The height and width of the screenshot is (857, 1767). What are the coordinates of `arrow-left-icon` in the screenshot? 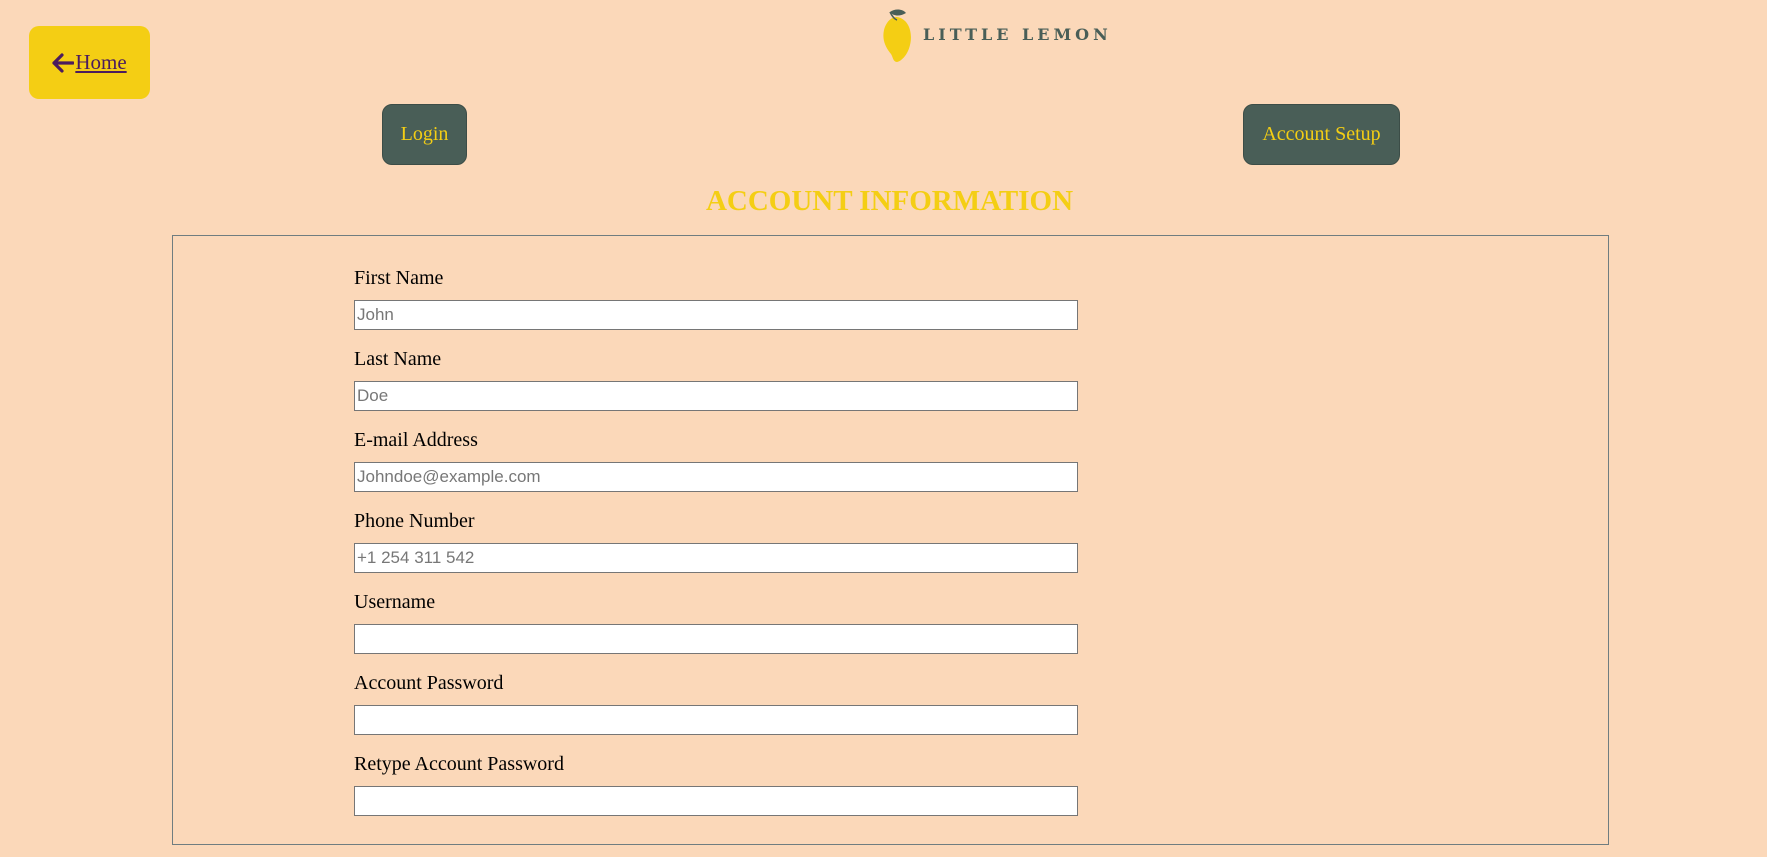 It's located at (63, 62).